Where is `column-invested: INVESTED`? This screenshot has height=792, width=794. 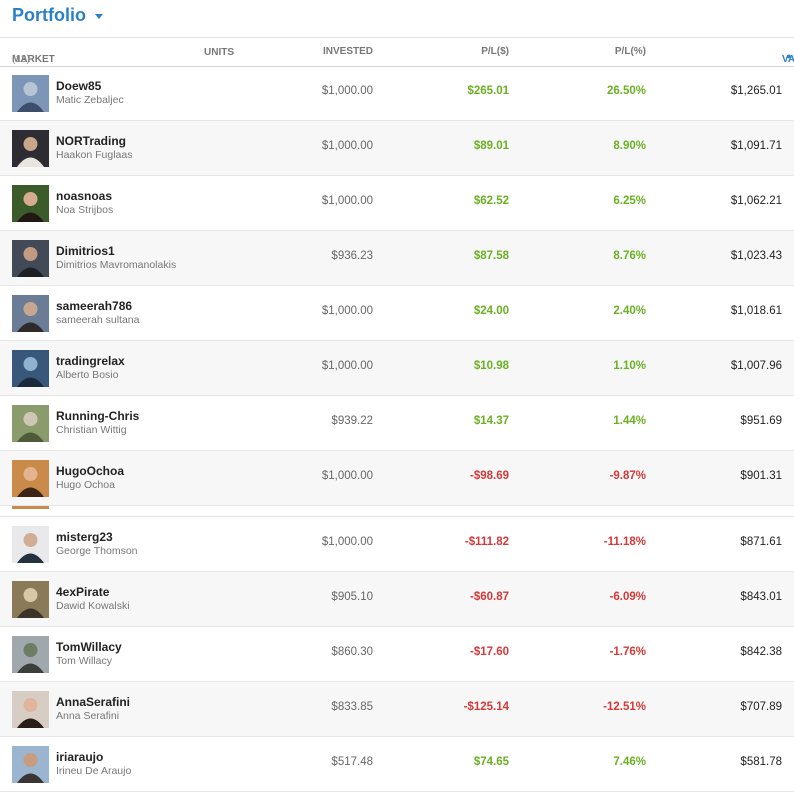 column-invested: INVESTED is located at coordinates (348, 51).